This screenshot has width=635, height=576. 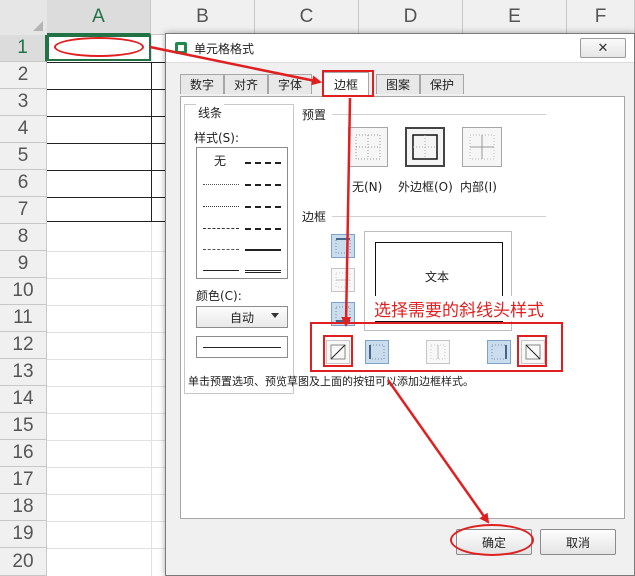 What do you see at coordinates (99, 47) in the screenshot?
I see `highlight-oval-a1` at bounding box center [99, 47].